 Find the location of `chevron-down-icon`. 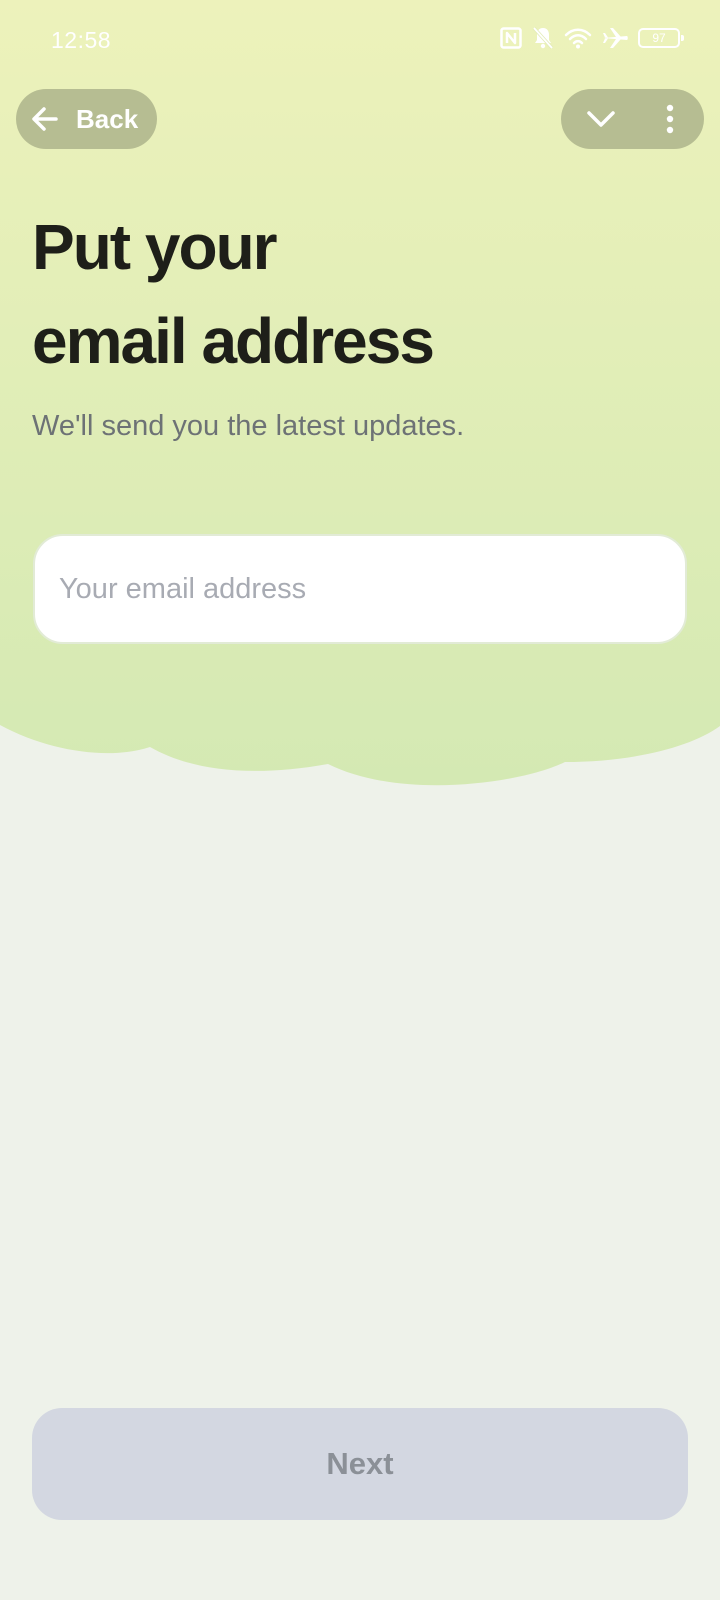

chevron-down-icon is located at coordinates (601, 119).